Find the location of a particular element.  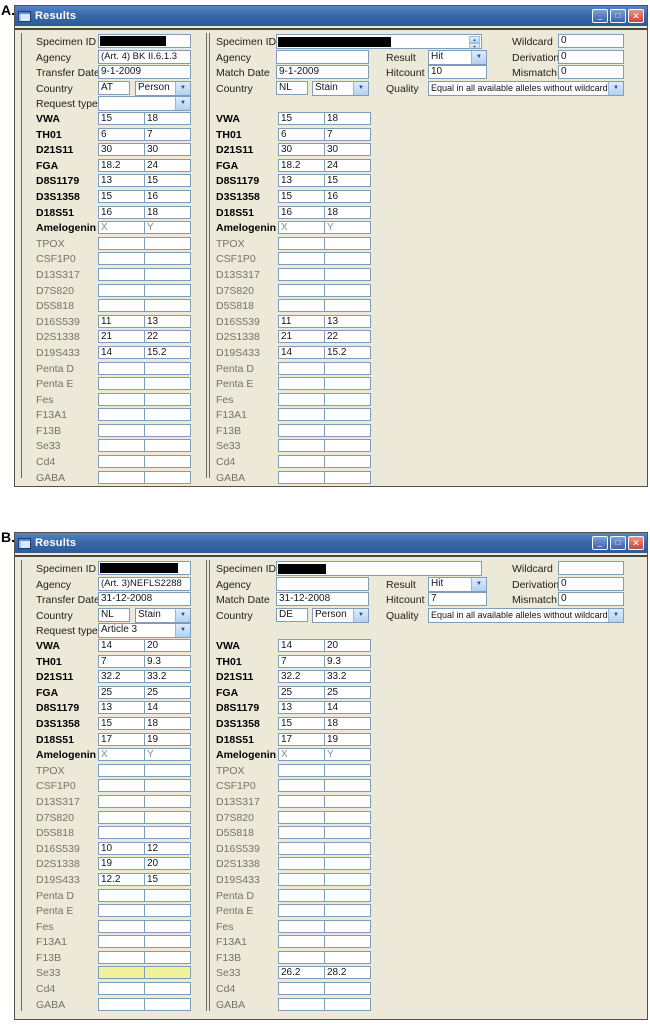

allele-2-field: 19 is located at coordinates (167, 739).